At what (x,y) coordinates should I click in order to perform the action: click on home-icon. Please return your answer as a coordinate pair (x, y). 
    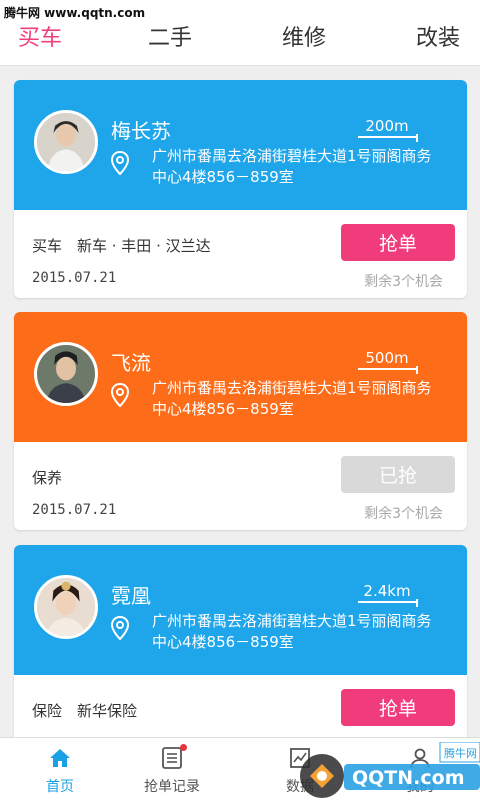
    Looking at the image, I should click on (60, 758).